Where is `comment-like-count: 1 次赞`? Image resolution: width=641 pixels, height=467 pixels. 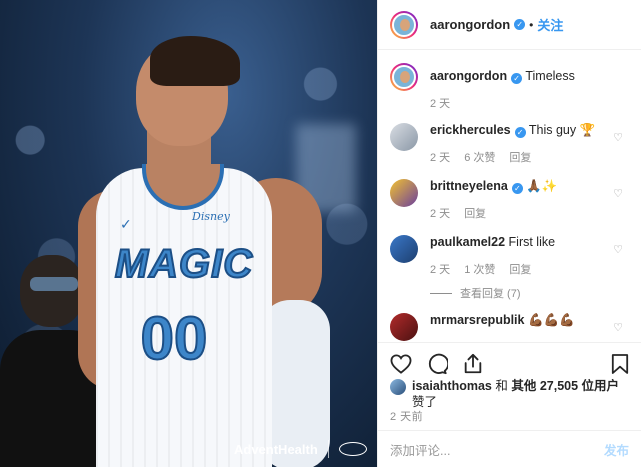 comment-like-count: 1 次赞 is located at coordinates (479, 269).